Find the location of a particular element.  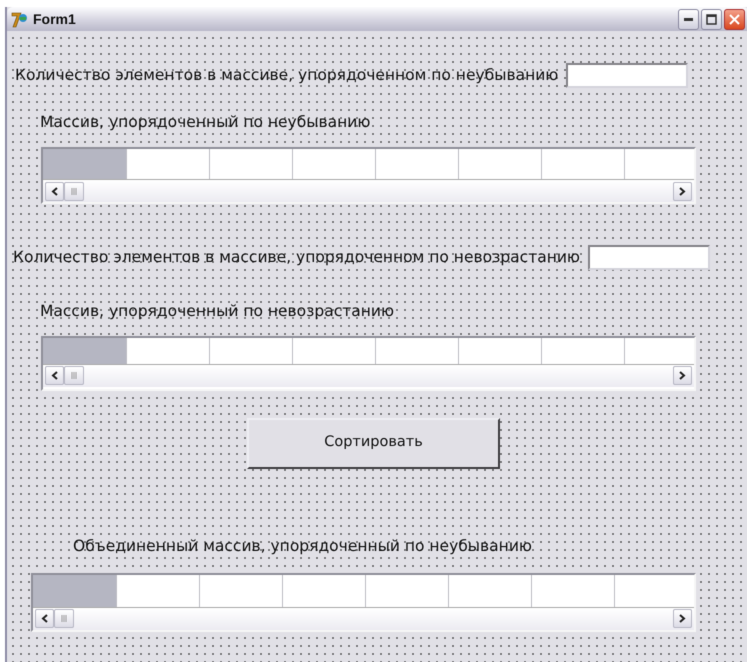

maximize-icon is located at coordinates (711, 19).